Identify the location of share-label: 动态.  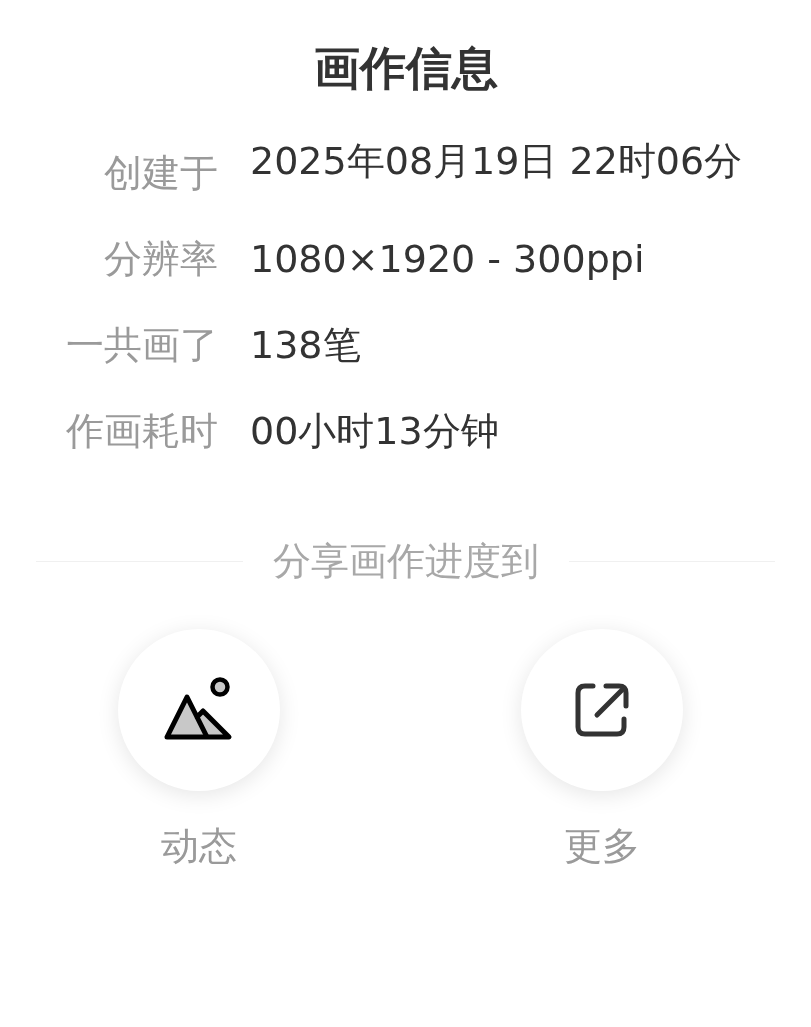
(199, 846).